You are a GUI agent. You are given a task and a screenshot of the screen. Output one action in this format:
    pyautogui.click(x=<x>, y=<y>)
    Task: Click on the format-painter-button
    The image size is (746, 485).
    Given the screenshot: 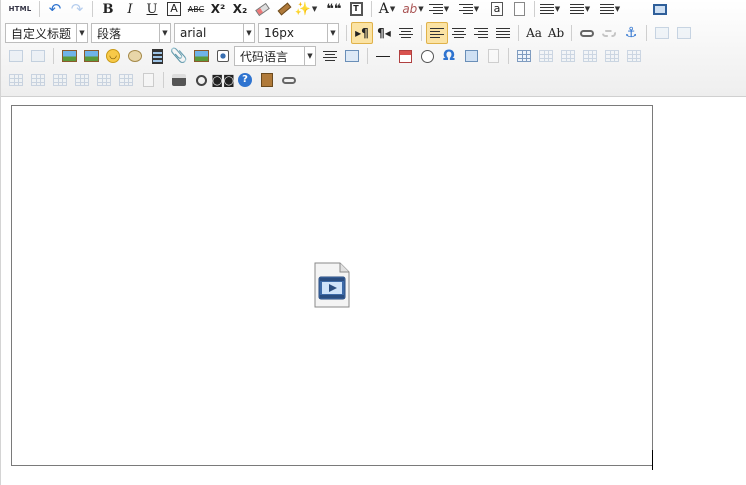 What is the action you would take?
    pyautogui.click(x=284, y=10)
    